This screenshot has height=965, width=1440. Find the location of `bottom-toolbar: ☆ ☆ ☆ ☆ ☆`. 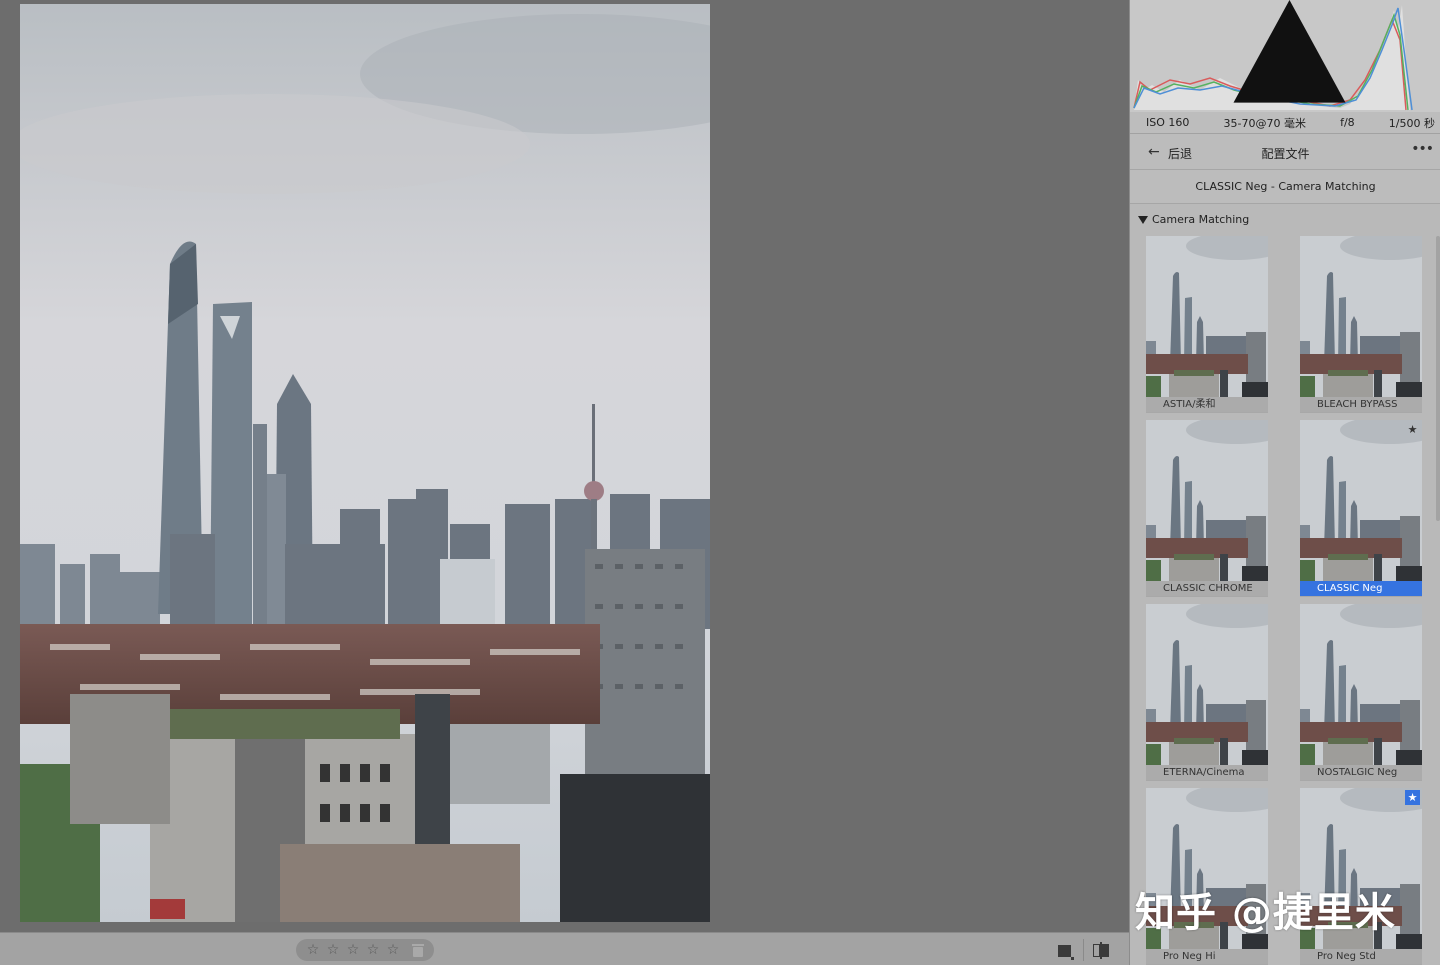

bottom-toolbar: ☆ ☆ ☆ ☆ ☆ is located at coordinates (564, 948).